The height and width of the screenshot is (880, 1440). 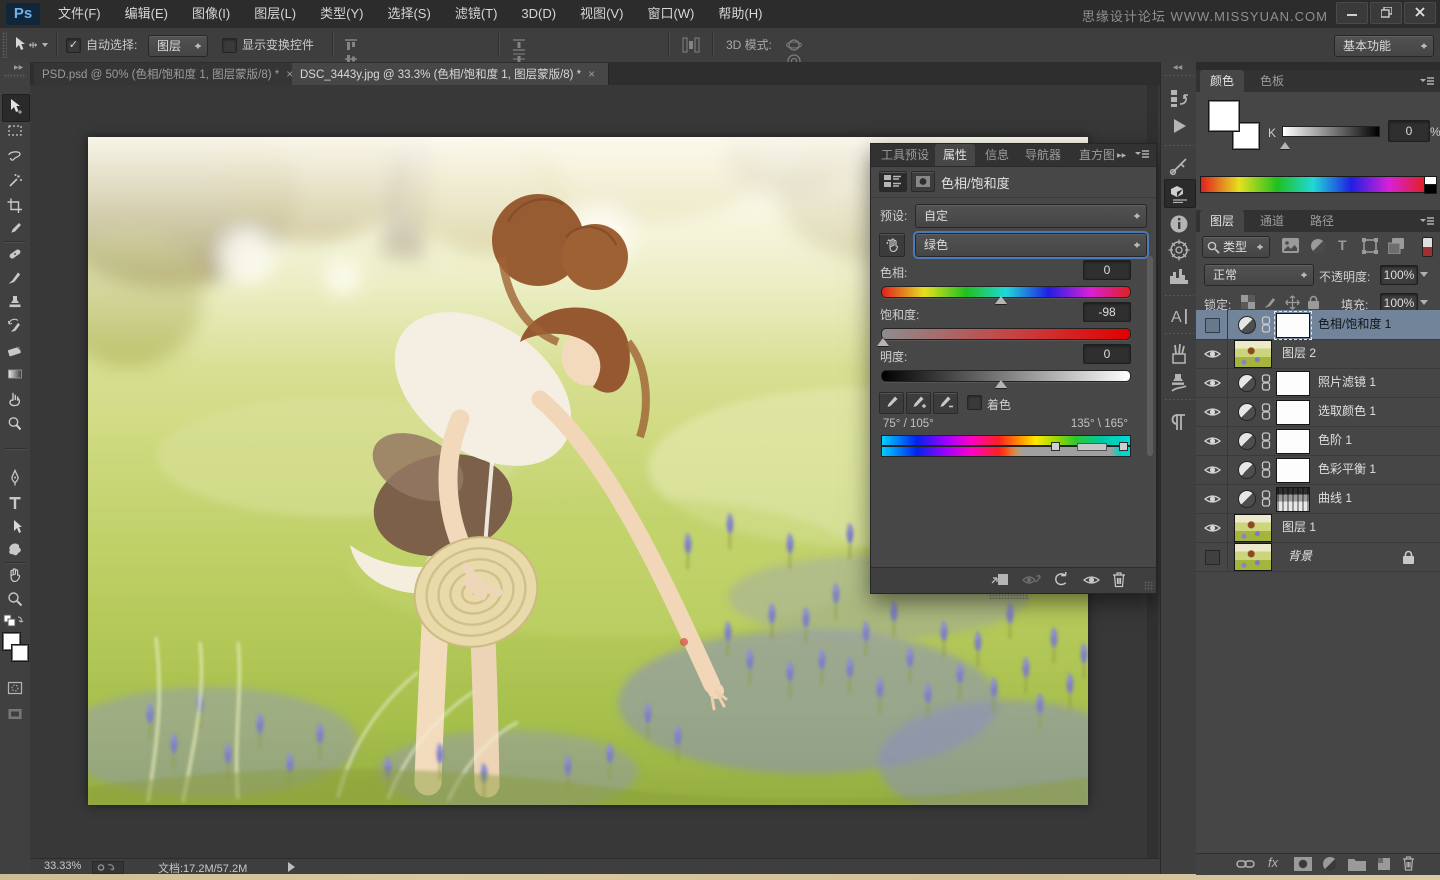 What do you see at coordinates (918, 403) in the screenshot?
I see `eyedropper-add-button` at bounding box center [918, 403].